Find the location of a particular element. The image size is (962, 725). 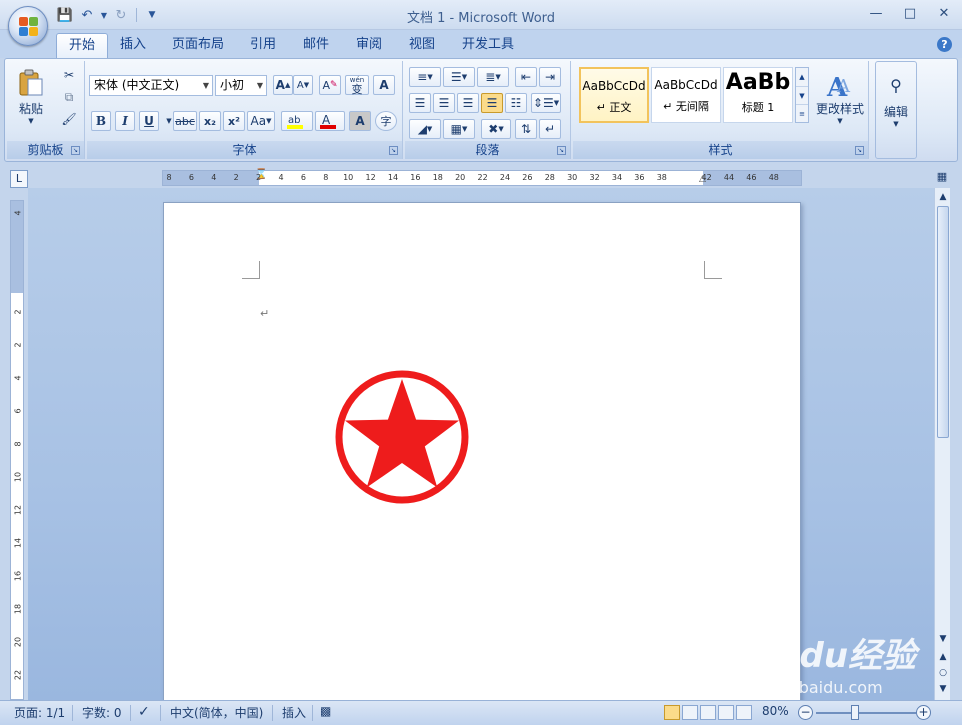

scroll-down-icon: ▼ is located at coordinates (943, 639).